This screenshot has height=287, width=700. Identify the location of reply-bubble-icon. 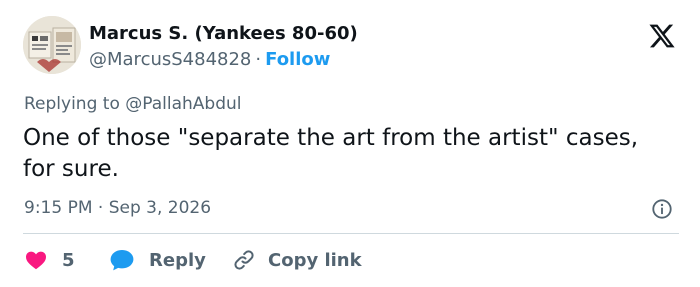
(122, 260).